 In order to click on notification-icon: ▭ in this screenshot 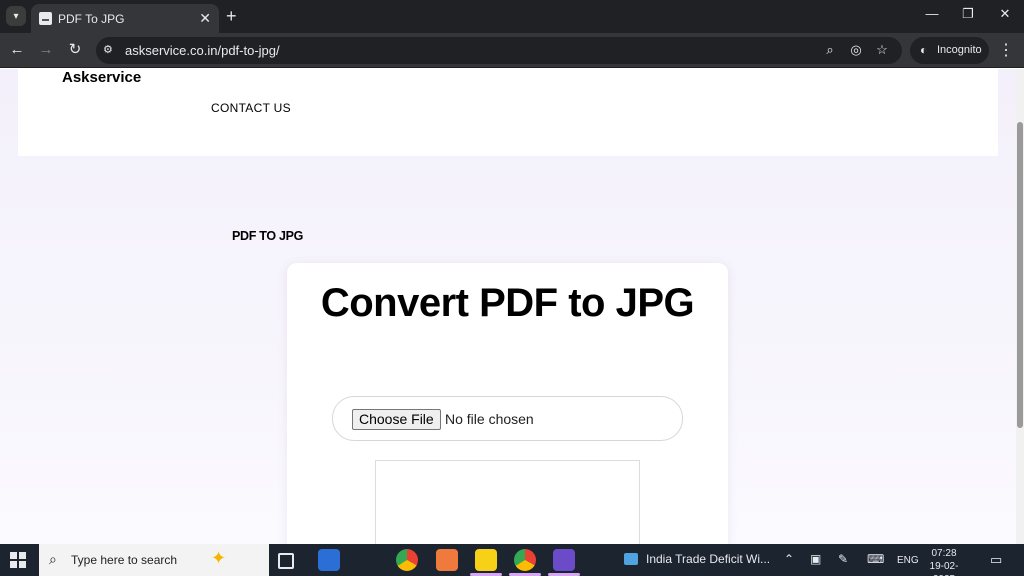, I will do `click(996, 560)`.